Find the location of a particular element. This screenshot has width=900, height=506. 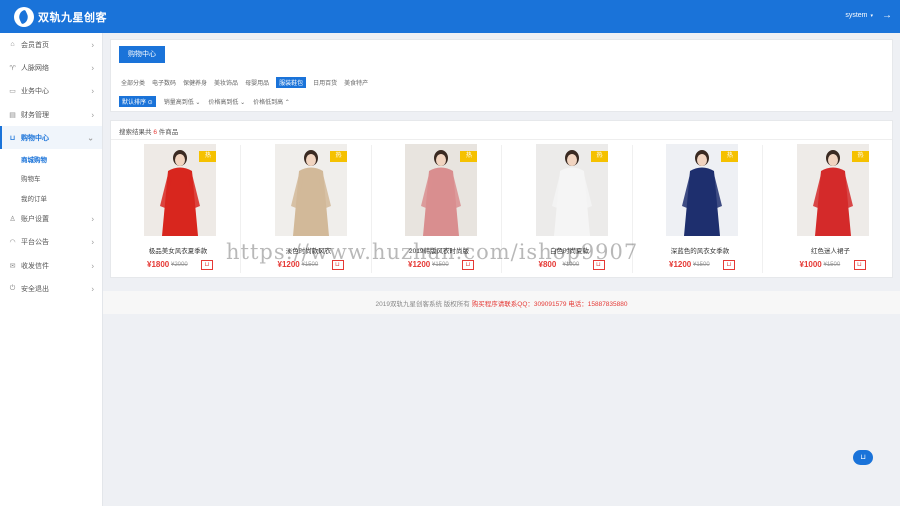

result-suffix: 件商品 is located at coordinates (168, 132).